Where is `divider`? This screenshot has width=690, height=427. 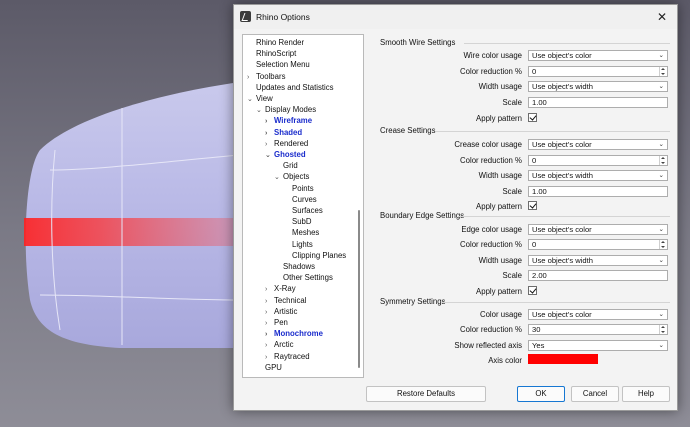 divider is located at coordinates (556, 302).